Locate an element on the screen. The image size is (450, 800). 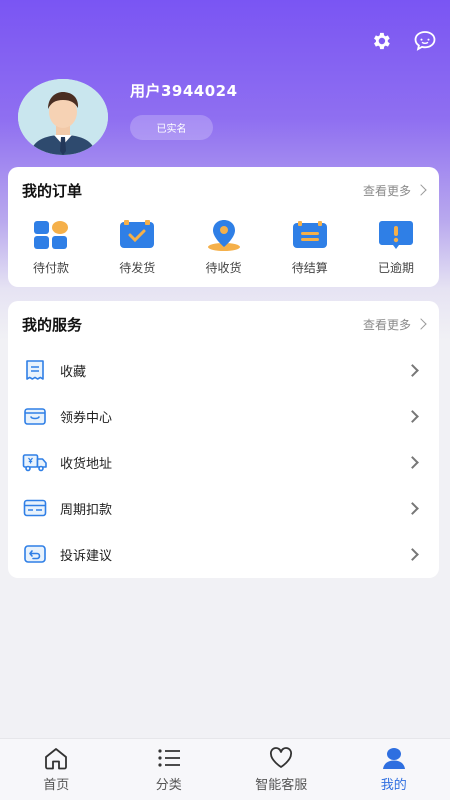
grid-blocks-icon is located at coordinates (51, 235).